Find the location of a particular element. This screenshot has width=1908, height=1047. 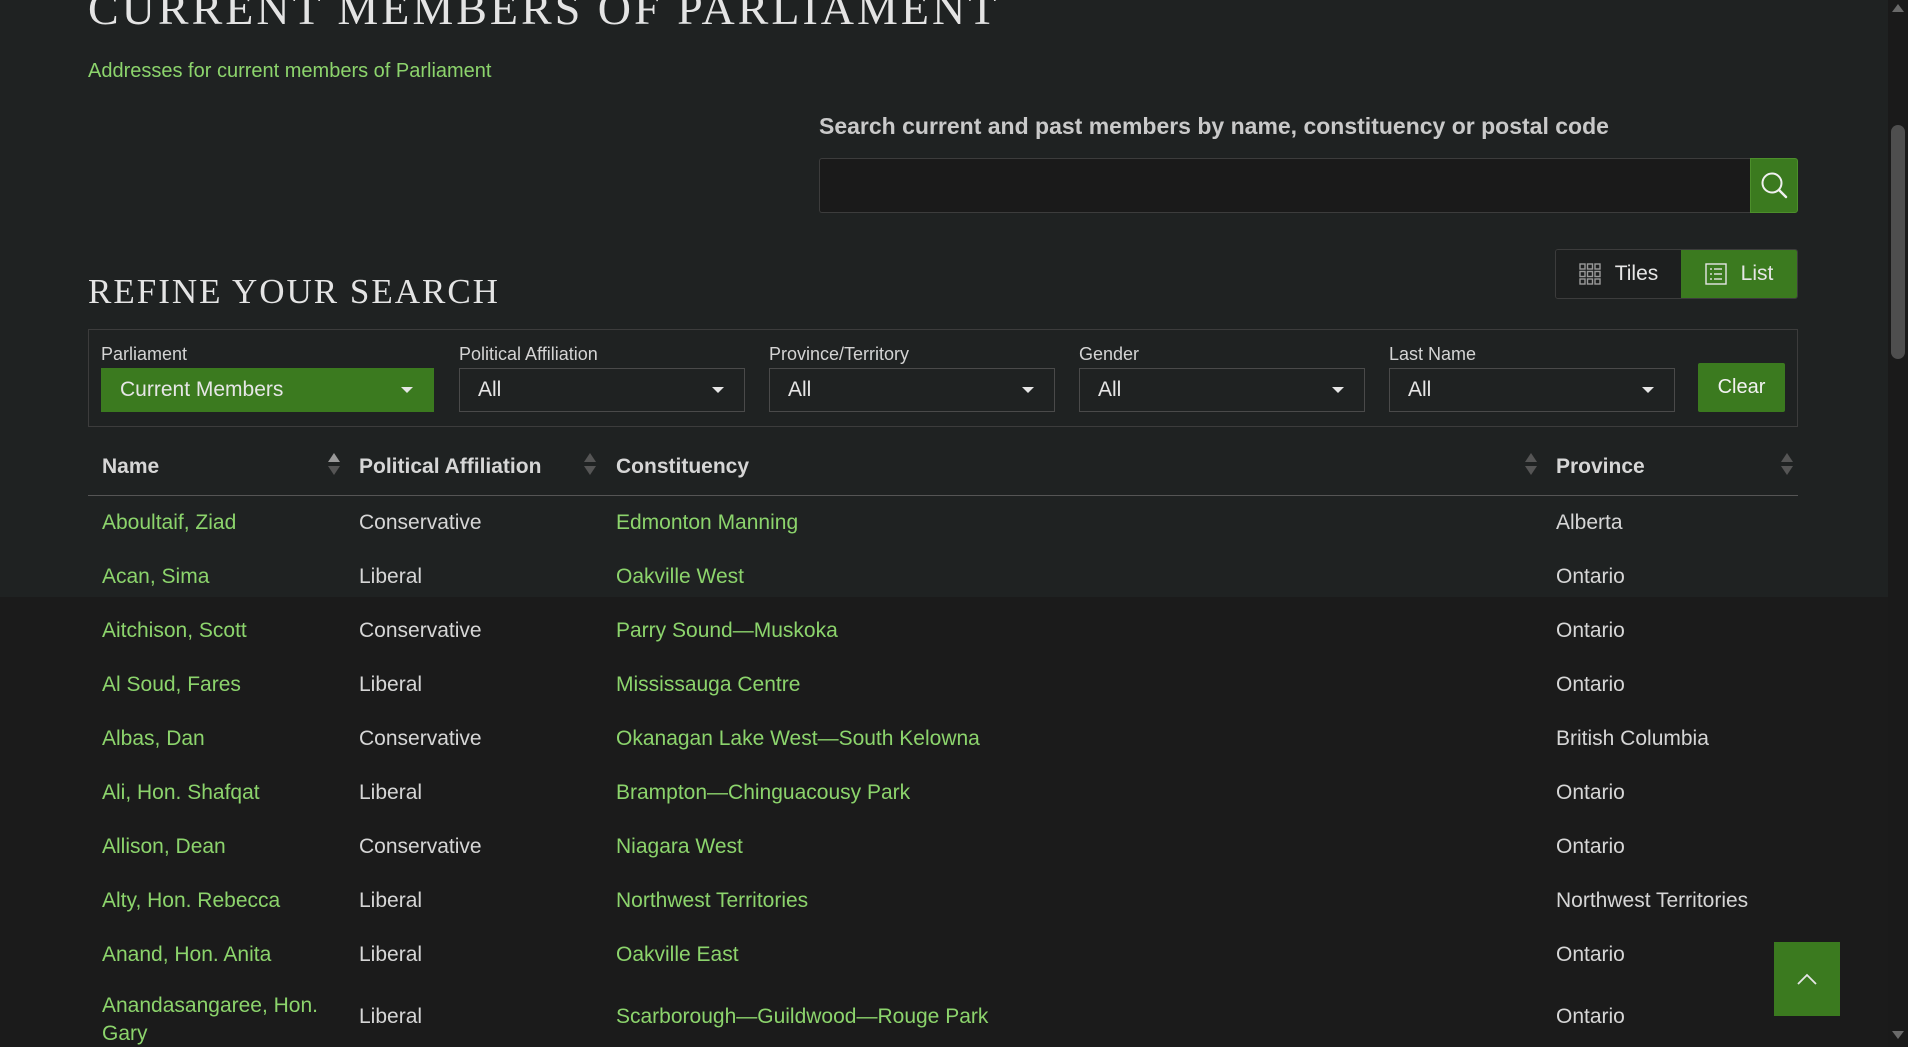

cell-constituency: Brampton—Chinguacousy Park is located at coordinates (763, 793).